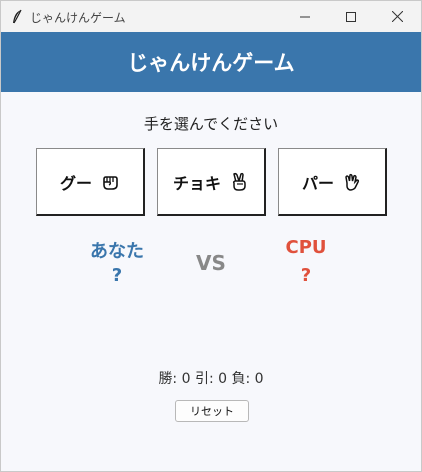 Image resolution: width=422 pixels, height=472 pixels. I want to click on scissors-button: チョキ, so click(211, 182).